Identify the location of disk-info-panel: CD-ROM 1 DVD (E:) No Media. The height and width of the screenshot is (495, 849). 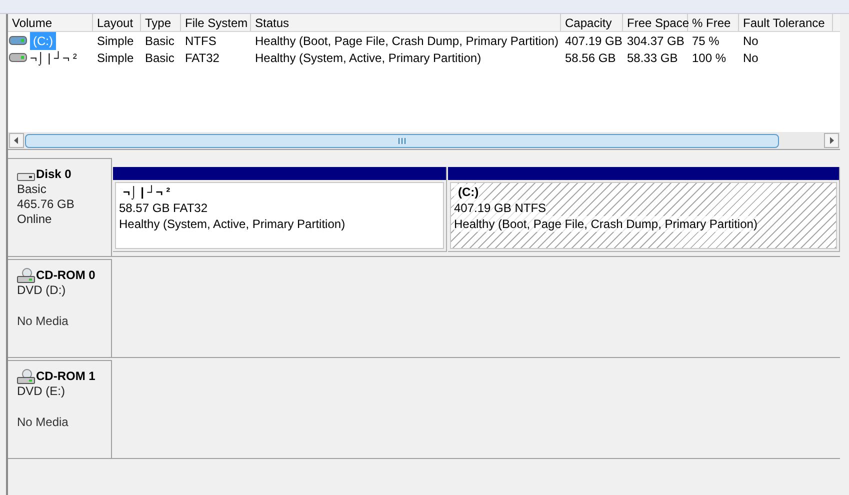
(60, 409).